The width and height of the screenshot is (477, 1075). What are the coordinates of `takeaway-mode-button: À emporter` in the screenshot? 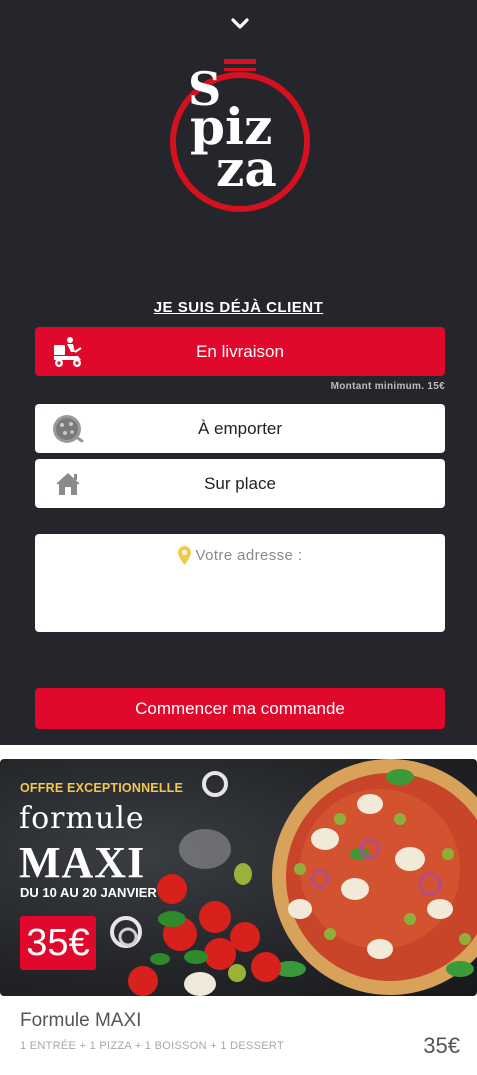 It's located at (240, 428).